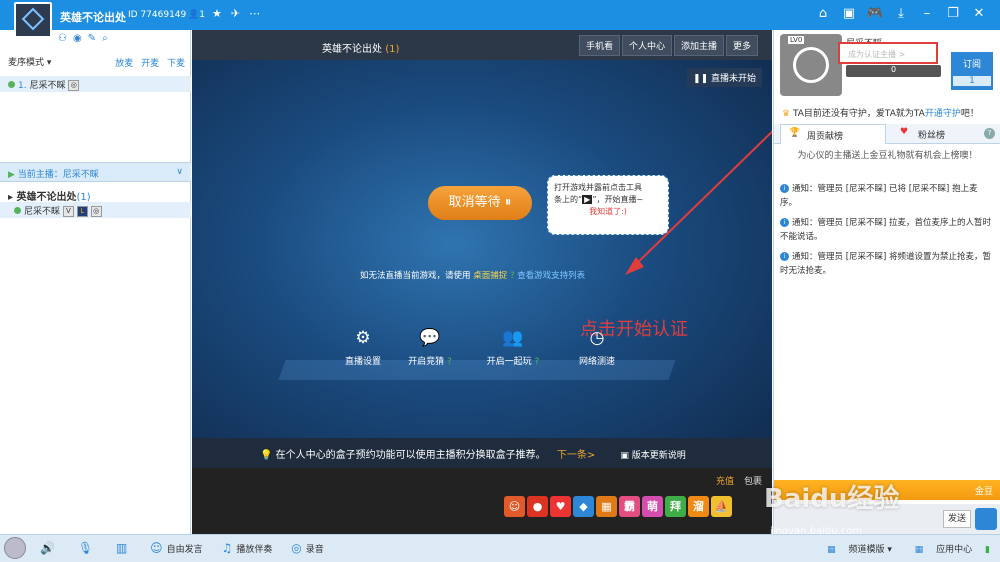 The image size is (1000, 562). What do you see at coordinates (753, 480) in the screenshot?
I see `package-link: 包裹` at bounding box center [753, 480].